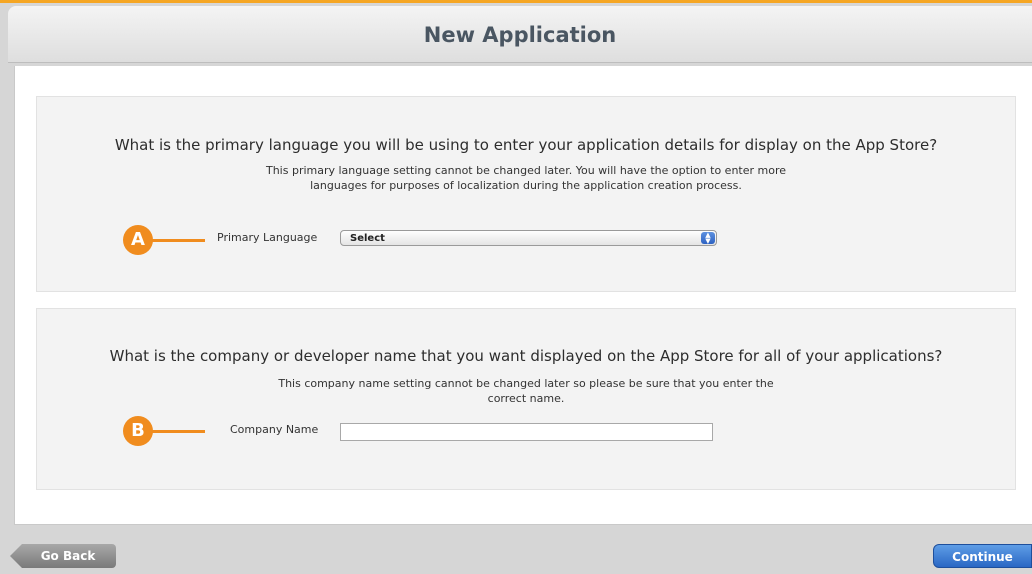 This screenshot has height=574, width=1032. I want to click on go-back-button: Go Back, so click(63, 556).